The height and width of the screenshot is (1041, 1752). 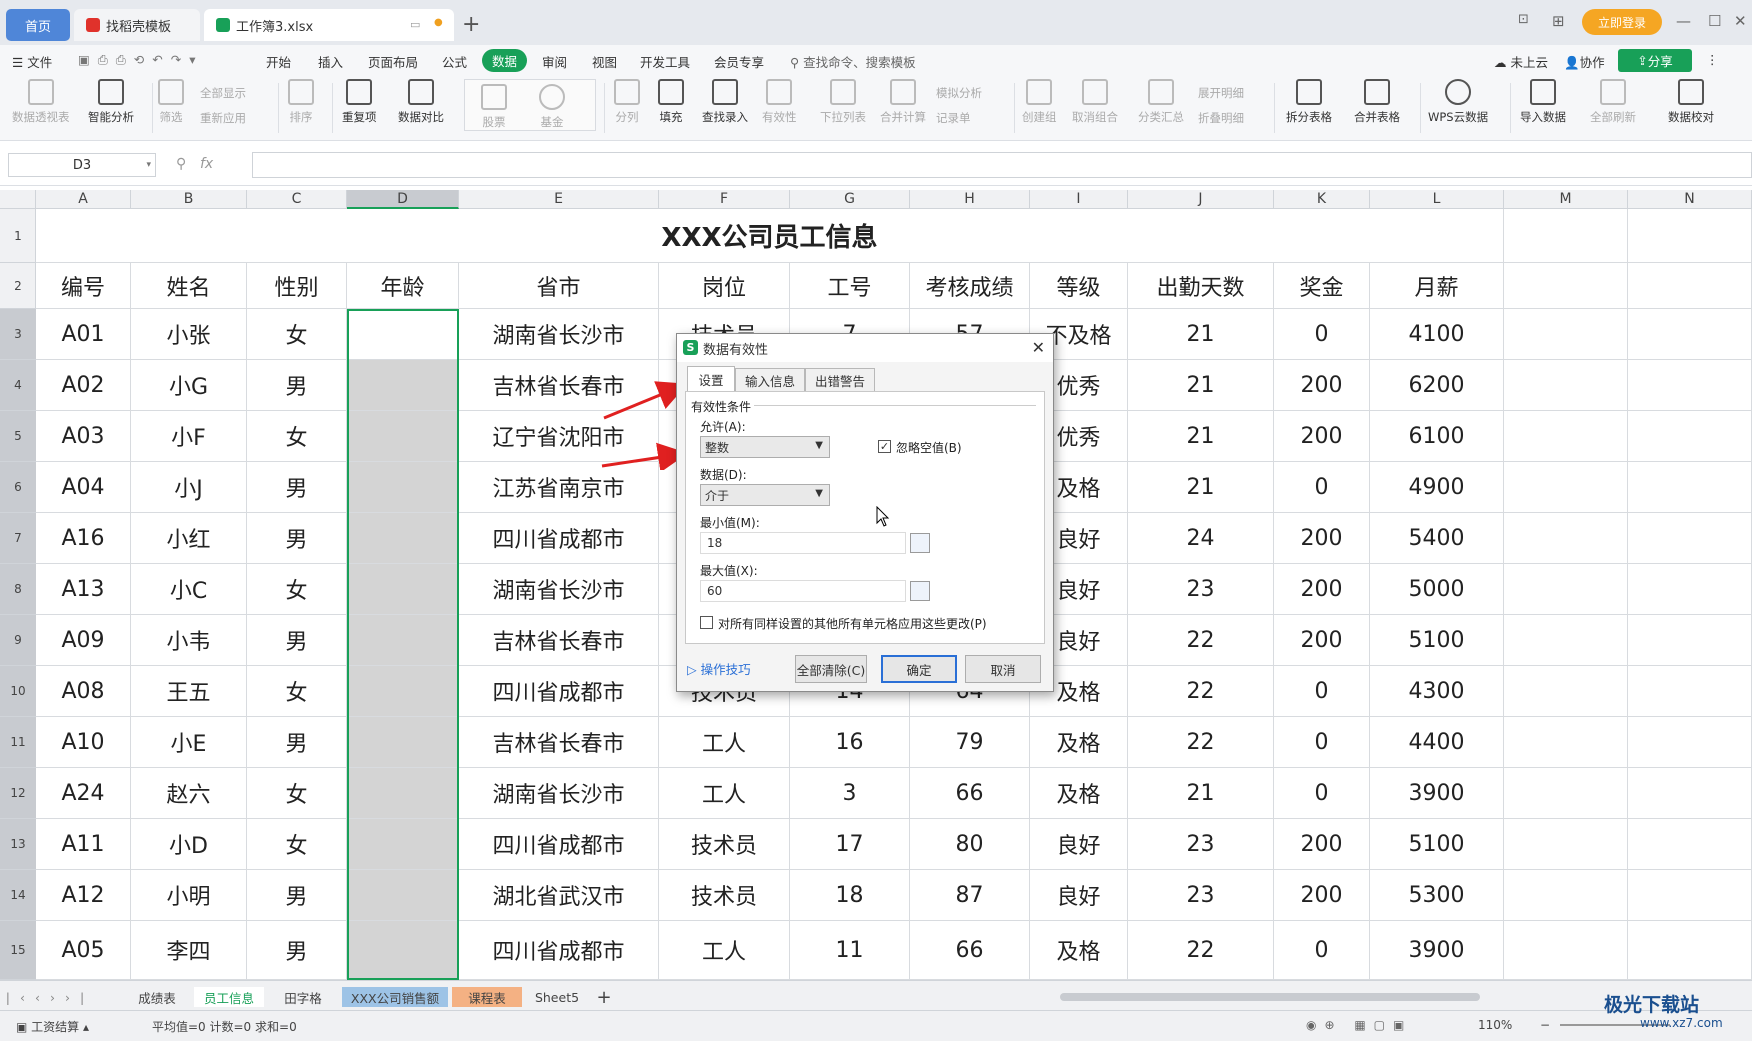 What do you see at coordinates (41, 102) in the screenshot?
I see `pivot-table-button: 数据透视表` at bounding box center [41, 102].